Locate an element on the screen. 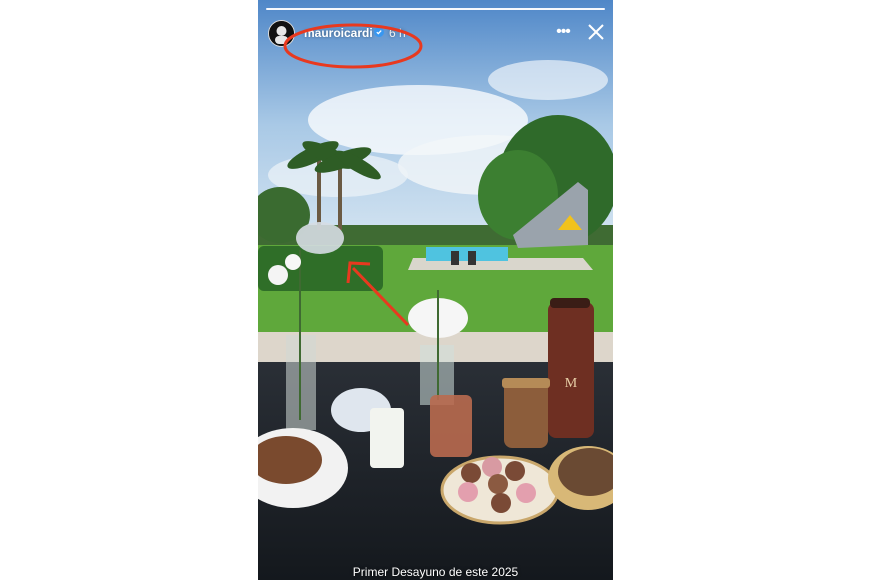  story-progress-bar is located at coordinates (435, 9).